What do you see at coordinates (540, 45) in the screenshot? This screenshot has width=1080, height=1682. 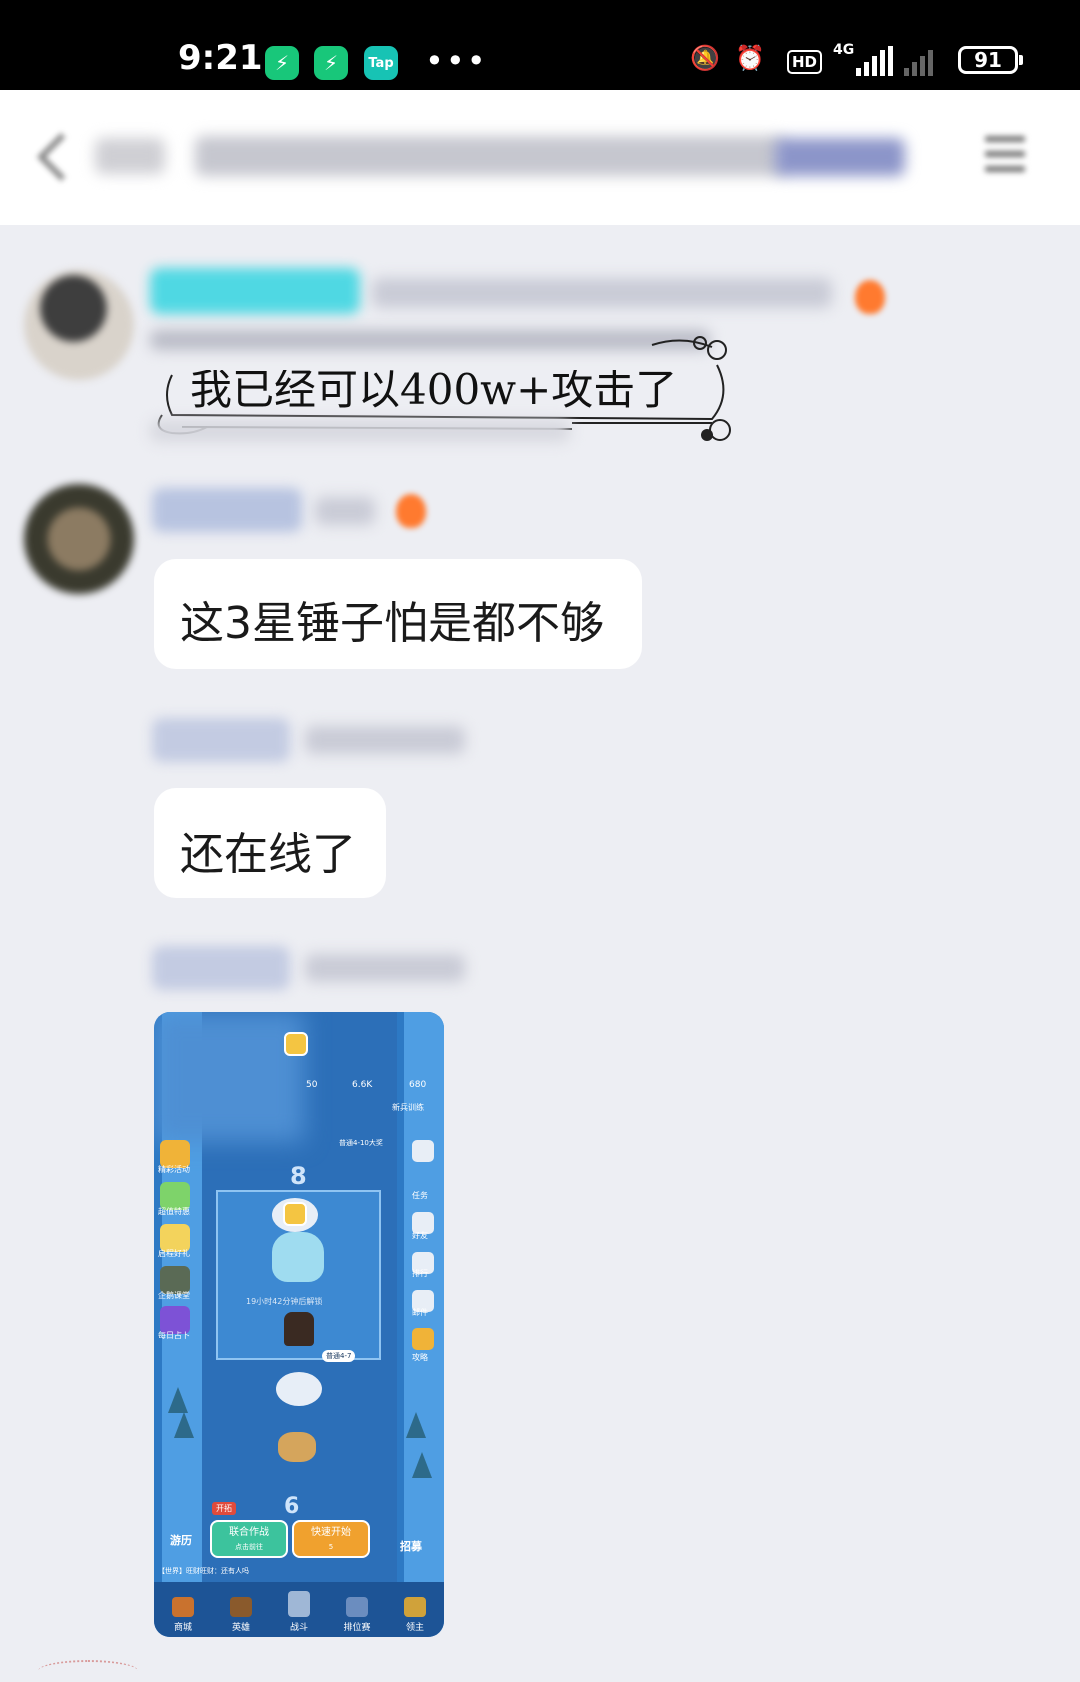 I see `status-bar: 9:21 ⚡ ⚡ Tap ••• 🔕 ⏰ HD 4G 91` at bounding box center [540, 45].